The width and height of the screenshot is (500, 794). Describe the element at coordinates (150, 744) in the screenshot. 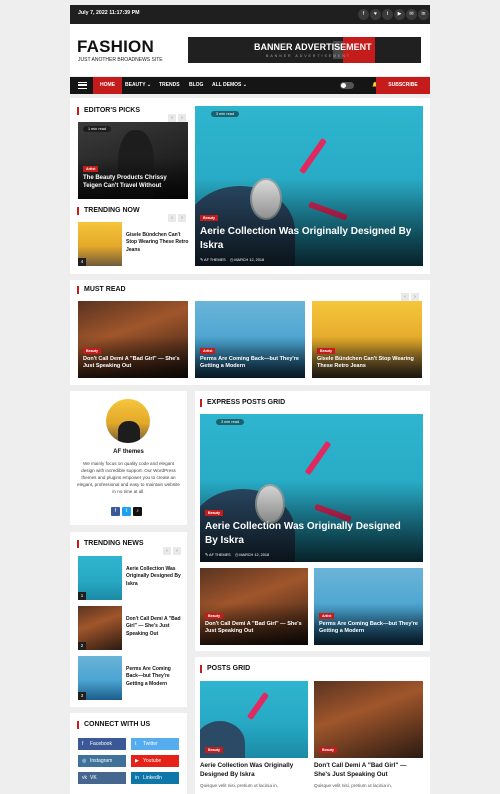

I see `button-label: Twitter` at that location.